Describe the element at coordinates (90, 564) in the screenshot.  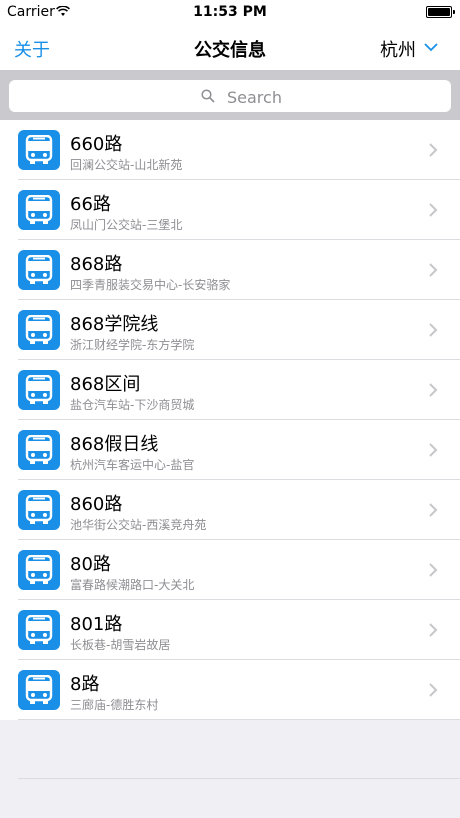
I see `route-name: 80路` at that location.